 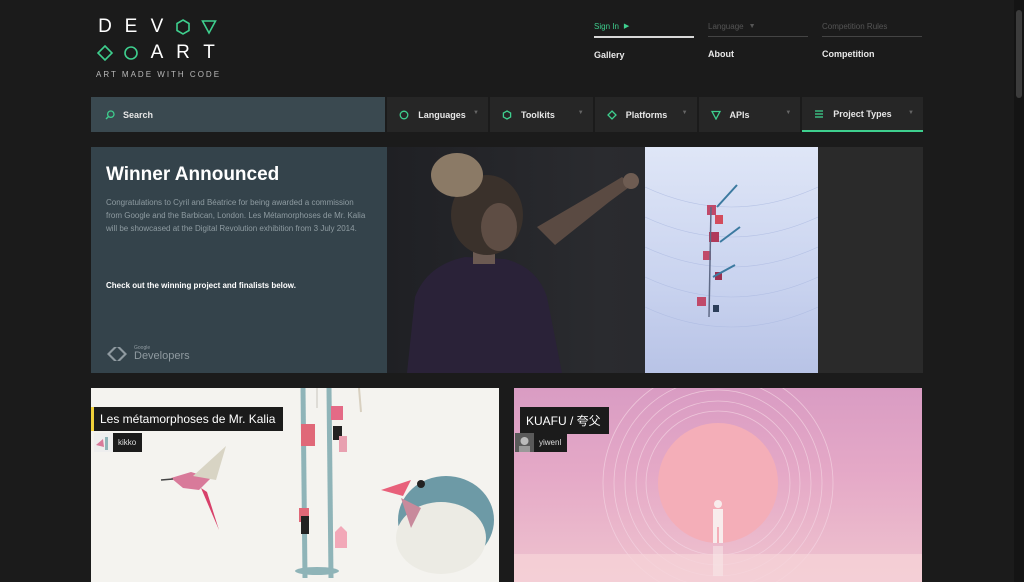 I want to click on projection-screen, so click(x=731, y=260).